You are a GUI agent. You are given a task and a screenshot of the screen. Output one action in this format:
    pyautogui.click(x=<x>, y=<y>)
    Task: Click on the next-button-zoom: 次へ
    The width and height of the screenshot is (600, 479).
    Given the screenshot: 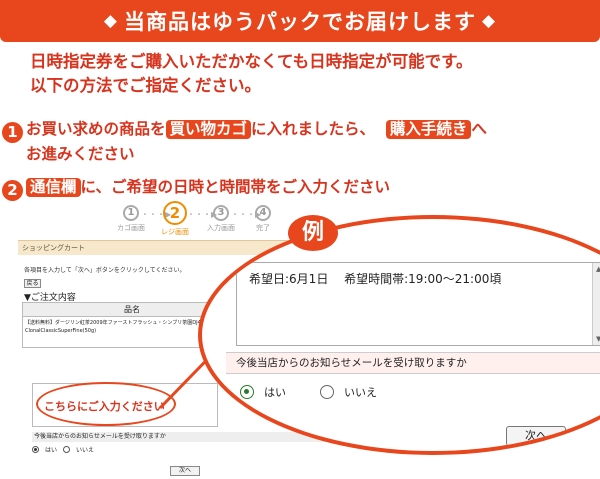 What is the action you would take?
    pyautogui.click(x=536, y=436)
    